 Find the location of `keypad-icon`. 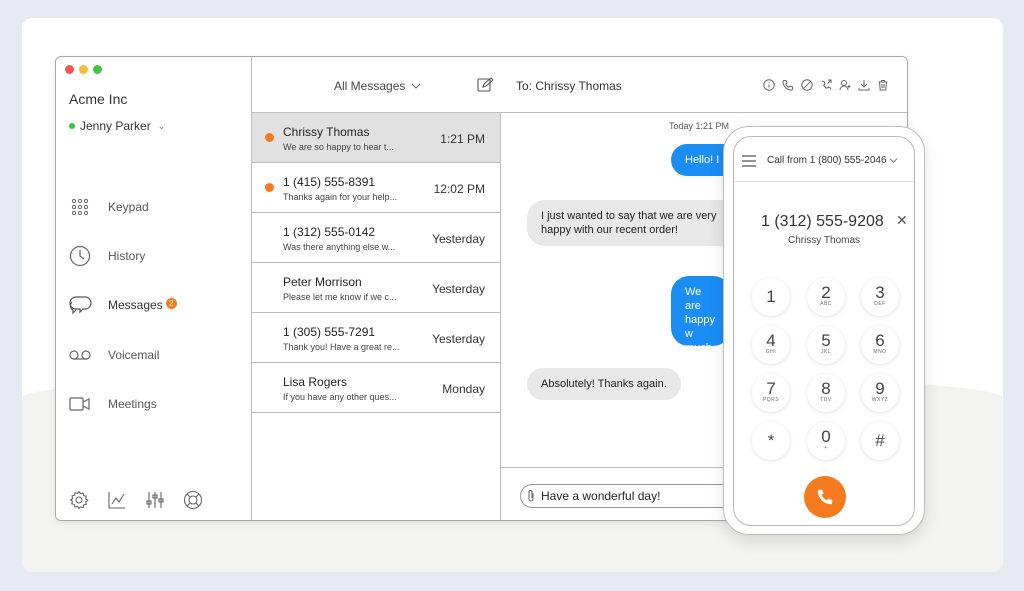

keypad-icon is located at coordinates (80, 207).